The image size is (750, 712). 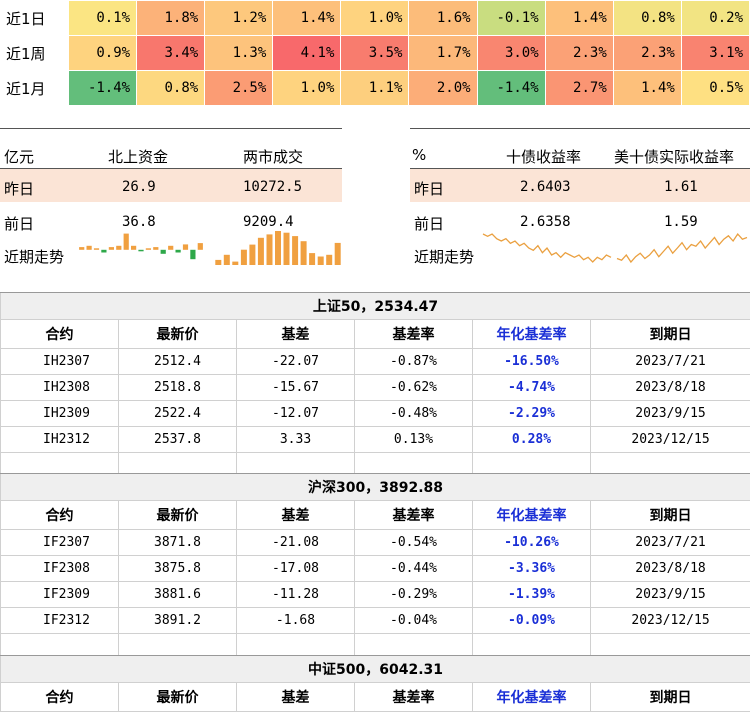 What do you see at coordinates (511, 53) in the screenshot?
I see `heatmap-cell: 3.0%` at bounding box center [511, 53].